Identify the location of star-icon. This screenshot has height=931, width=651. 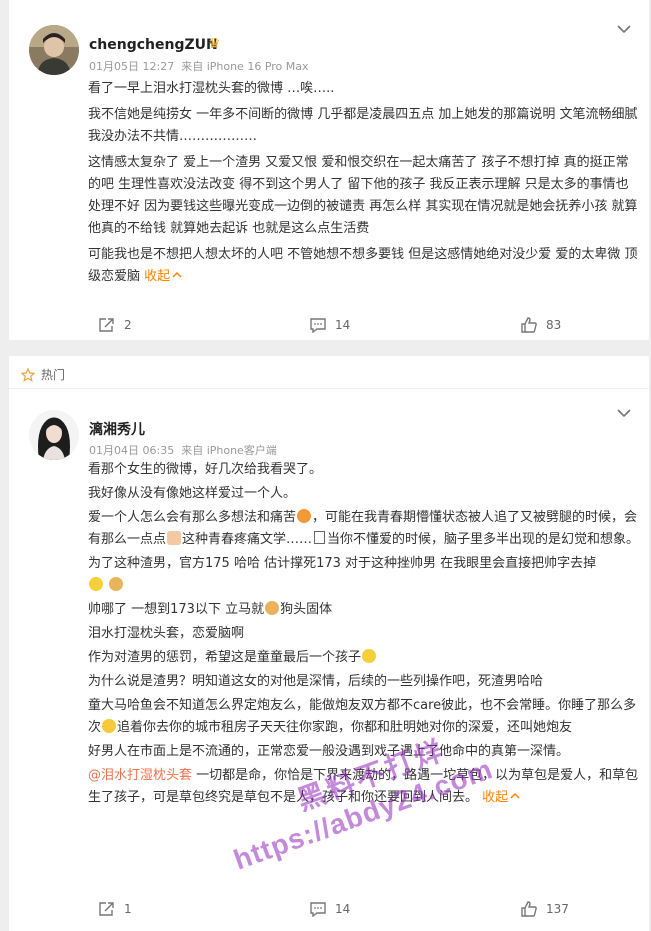
(28, 374).